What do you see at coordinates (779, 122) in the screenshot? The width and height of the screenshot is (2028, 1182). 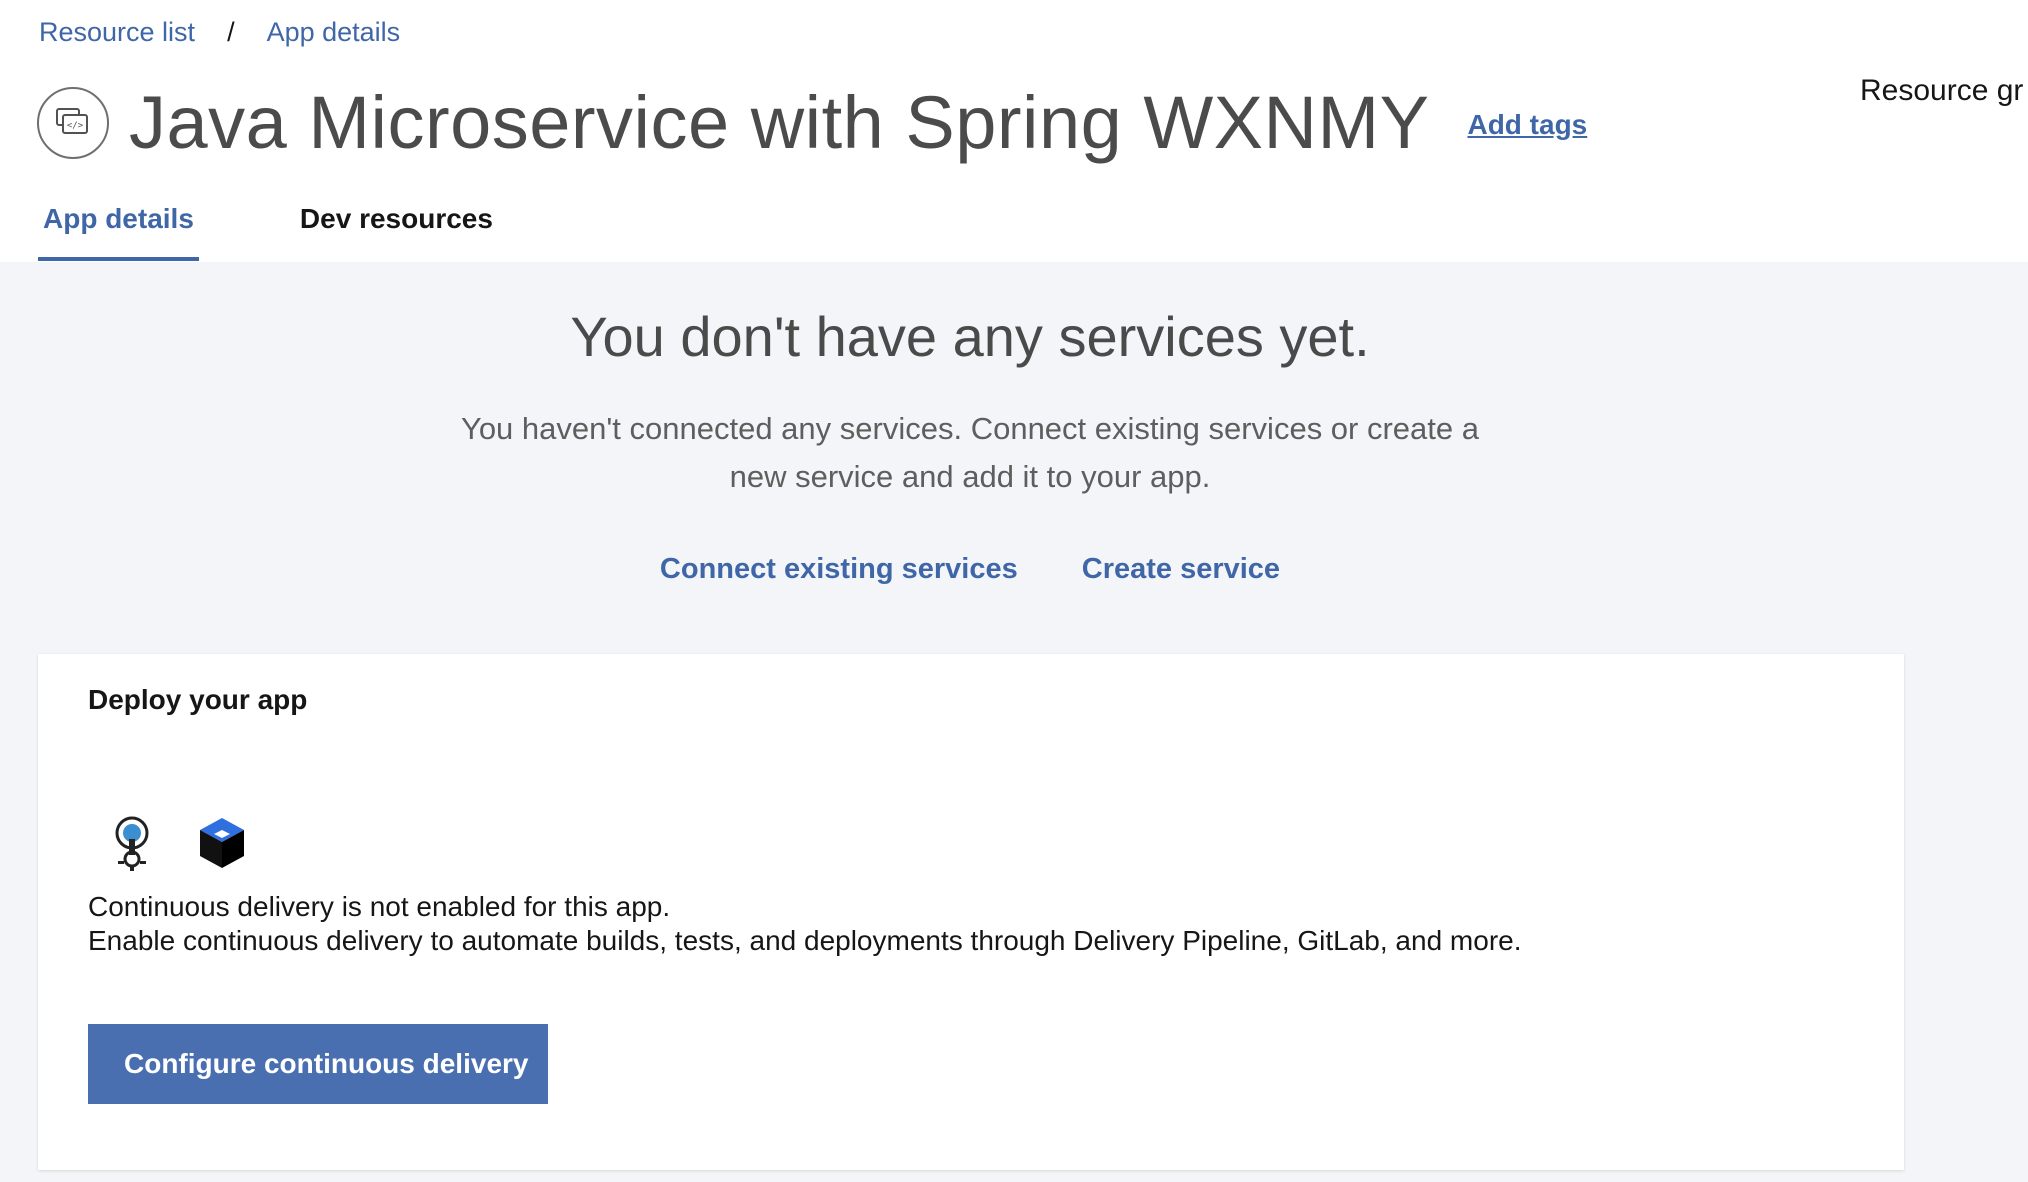 I see `page-title: Java Microservice with Spring WXNMY` at bounding box center [779, 122].